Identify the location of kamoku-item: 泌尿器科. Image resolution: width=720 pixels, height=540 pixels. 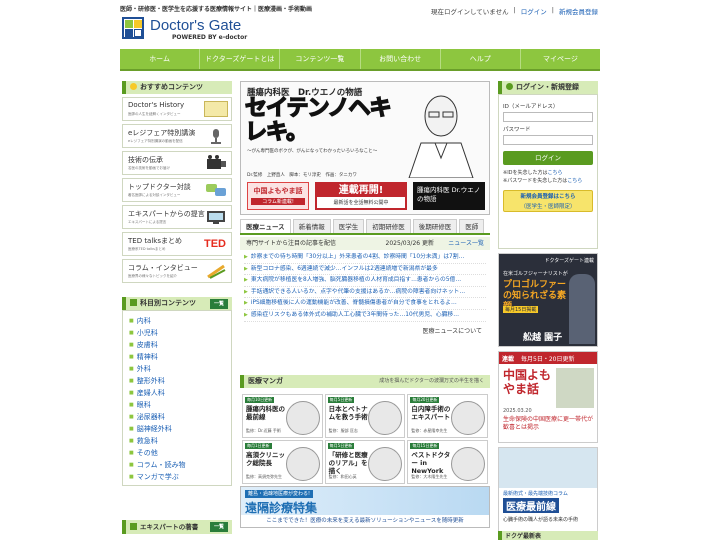
(180, 417).